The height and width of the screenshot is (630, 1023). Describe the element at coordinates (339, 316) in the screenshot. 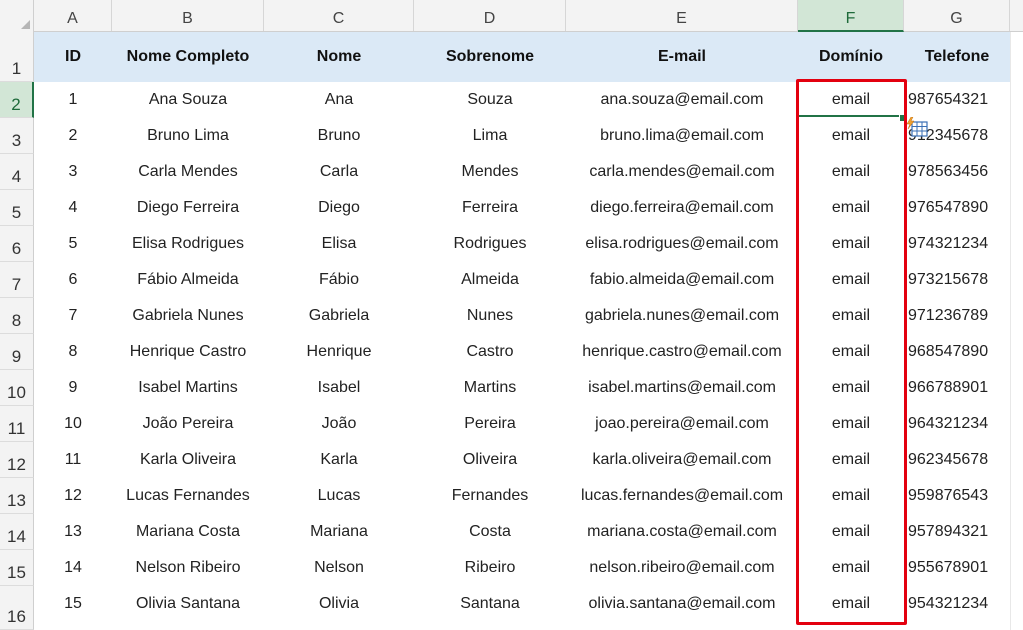

I see `cell-nome: Gabriela` at that location.